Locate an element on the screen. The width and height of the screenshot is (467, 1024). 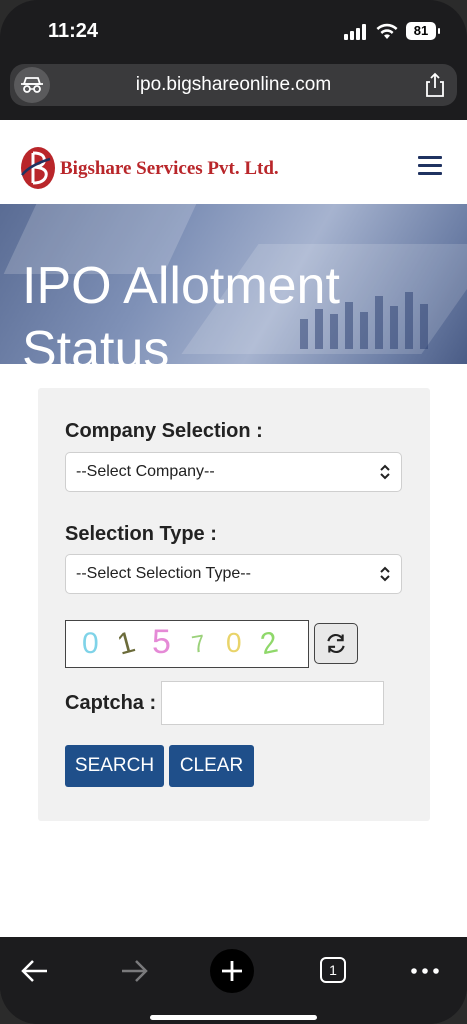
selection-type-label: Selection Type : is located at coordinates (141, 534).